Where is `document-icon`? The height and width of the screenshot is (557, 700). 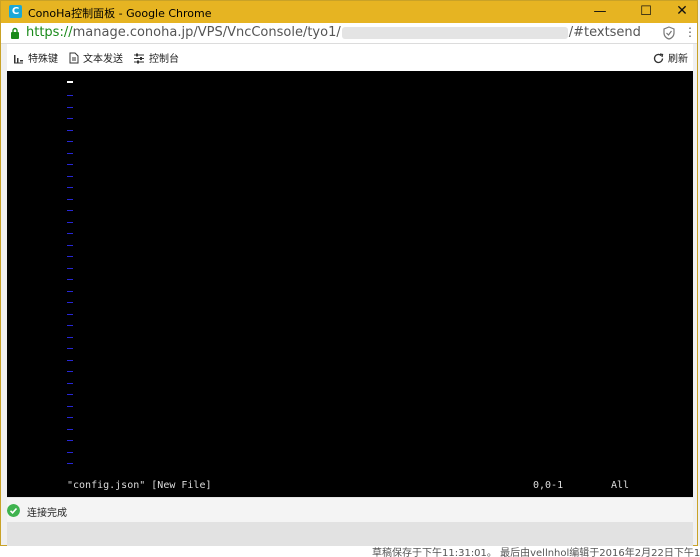 document-icon is located at coordinates (74, 58).